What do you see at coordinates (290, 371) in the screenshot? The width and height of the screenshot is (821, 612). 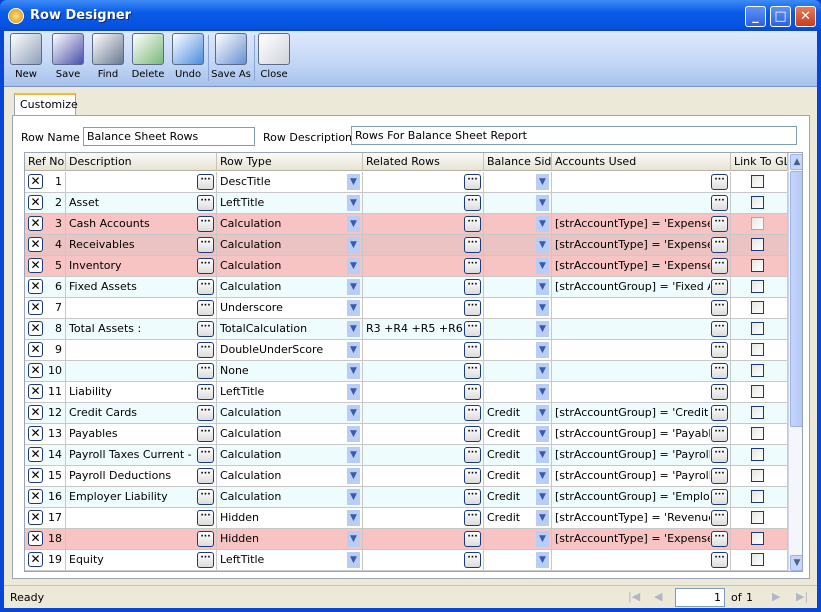 I see `row-type-cell: None ▼` at bounding box center [290, 371].